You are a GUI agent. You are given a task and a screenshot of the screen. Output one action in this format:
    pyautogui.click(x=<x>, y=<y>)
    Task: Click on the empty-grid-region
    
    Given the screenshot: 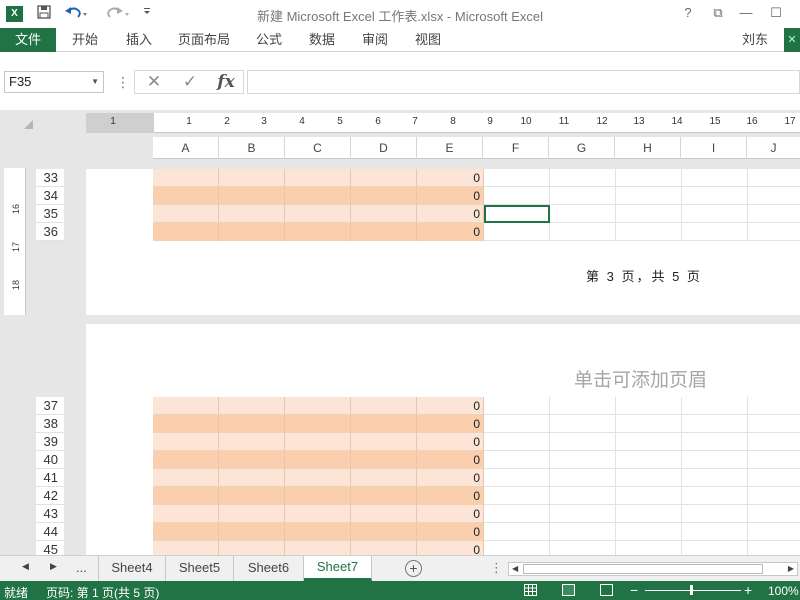 What is the action you would take?
    pyautogui.click(x=642, y=476)
    